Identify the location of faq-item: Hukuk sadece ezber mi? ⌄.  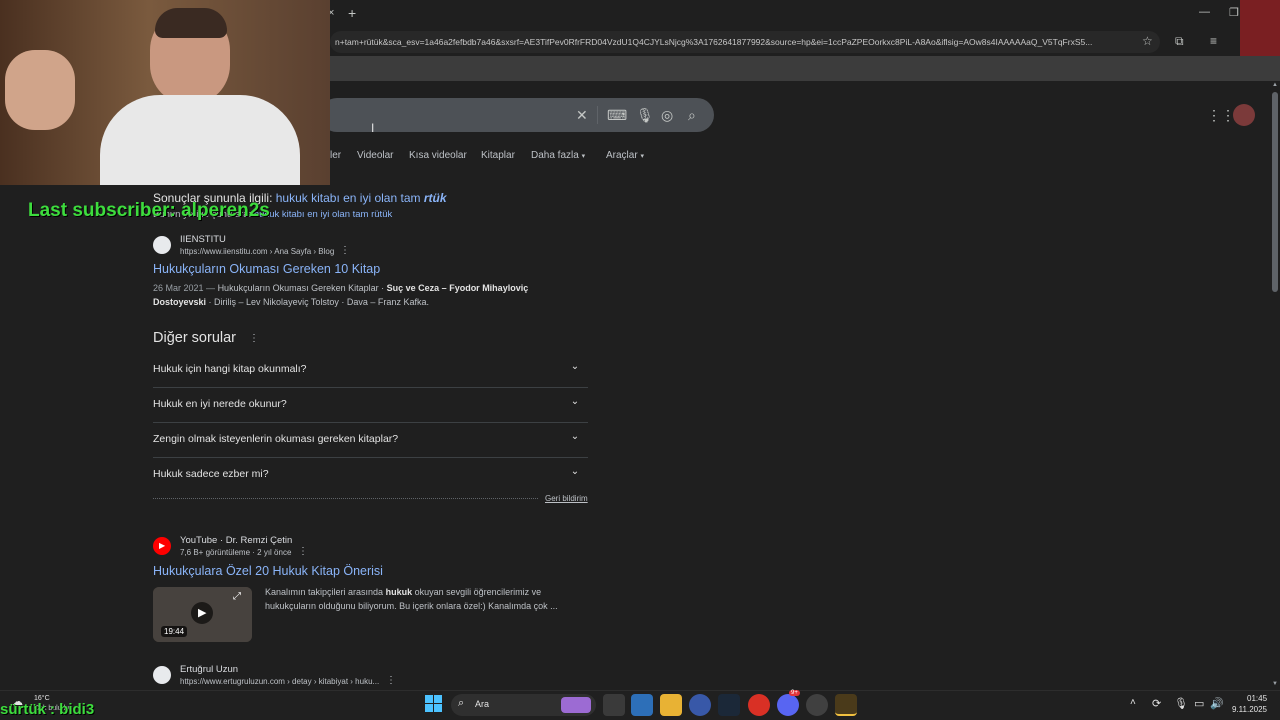
(370, 475).